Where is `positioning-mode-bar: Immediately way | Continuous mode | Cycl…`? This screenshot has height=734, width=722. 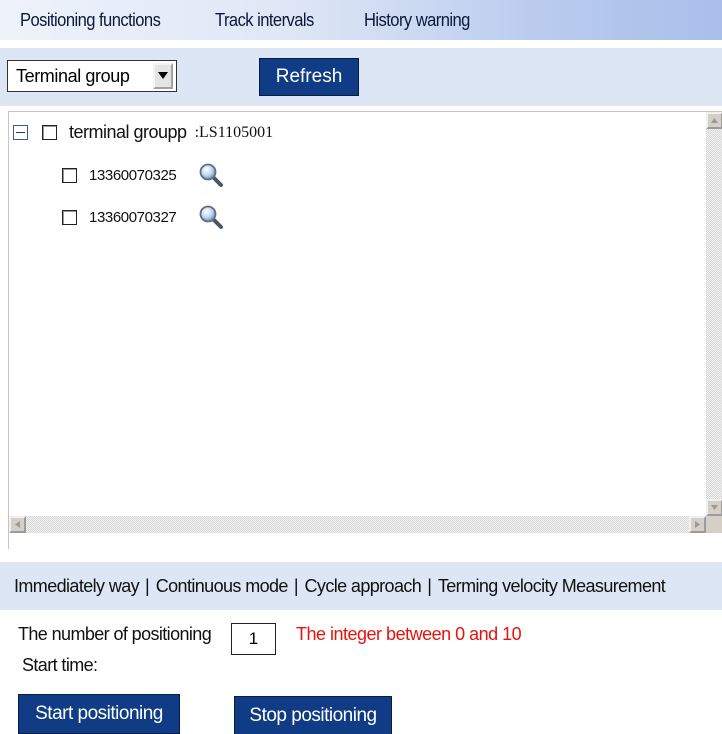
positioning-mode-bar: Immediately way | Continuous mode | Cycl… is located at coordinates (361, 586).